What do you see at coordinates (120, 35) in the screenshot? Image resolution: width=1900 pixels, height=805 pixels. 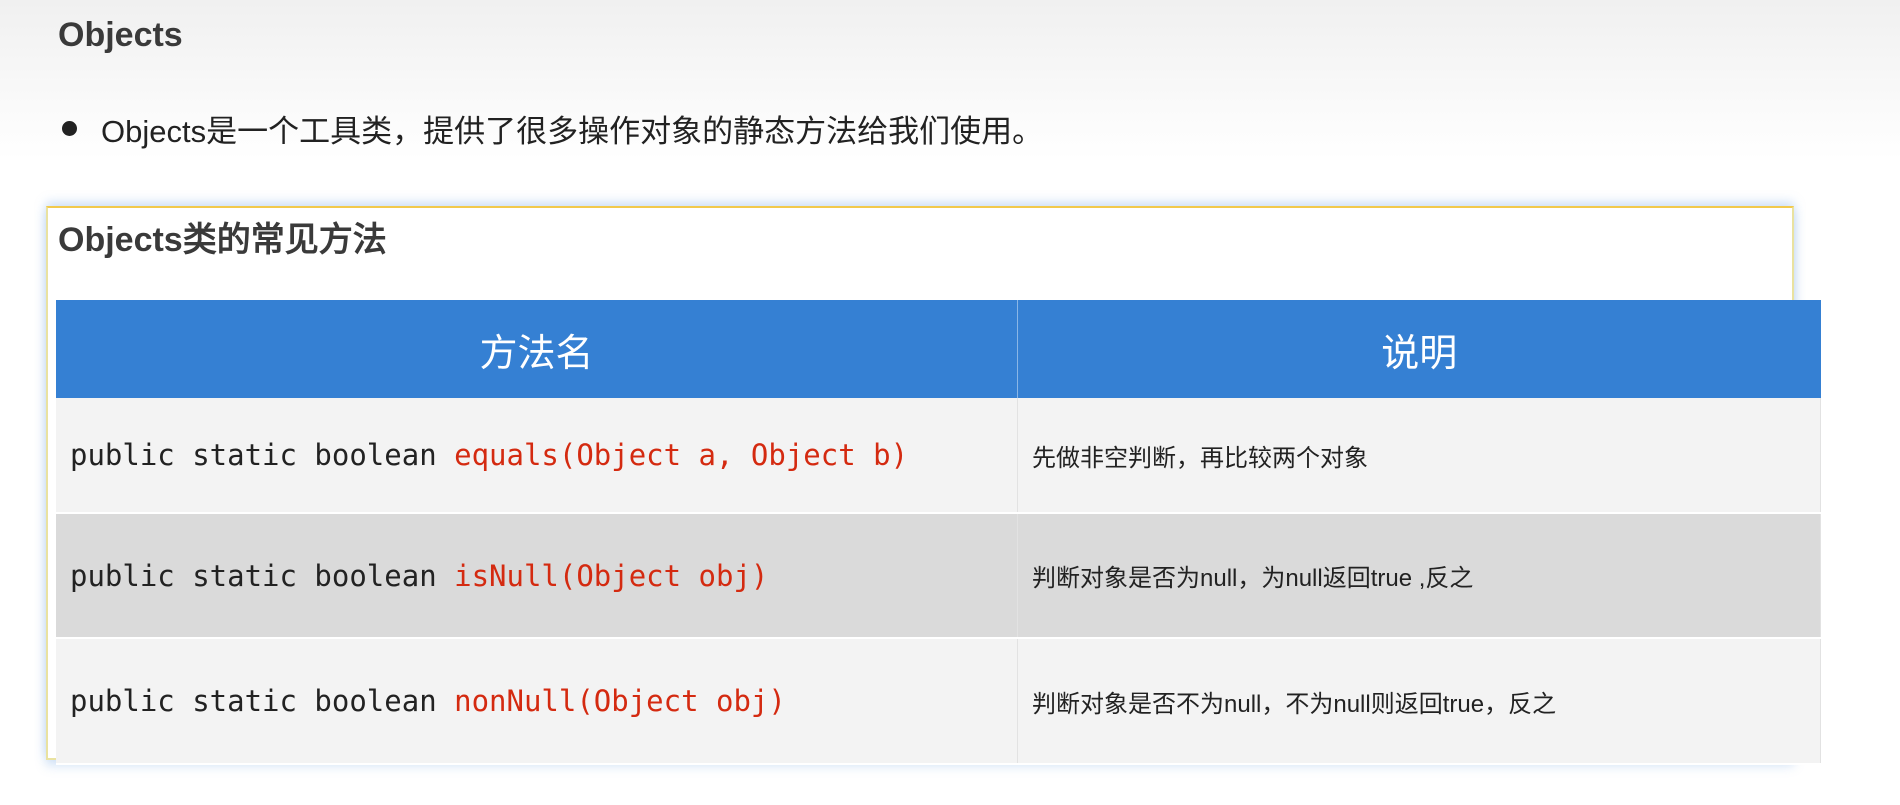 I see `page-title: Objects` at bounding box center [120, 35].